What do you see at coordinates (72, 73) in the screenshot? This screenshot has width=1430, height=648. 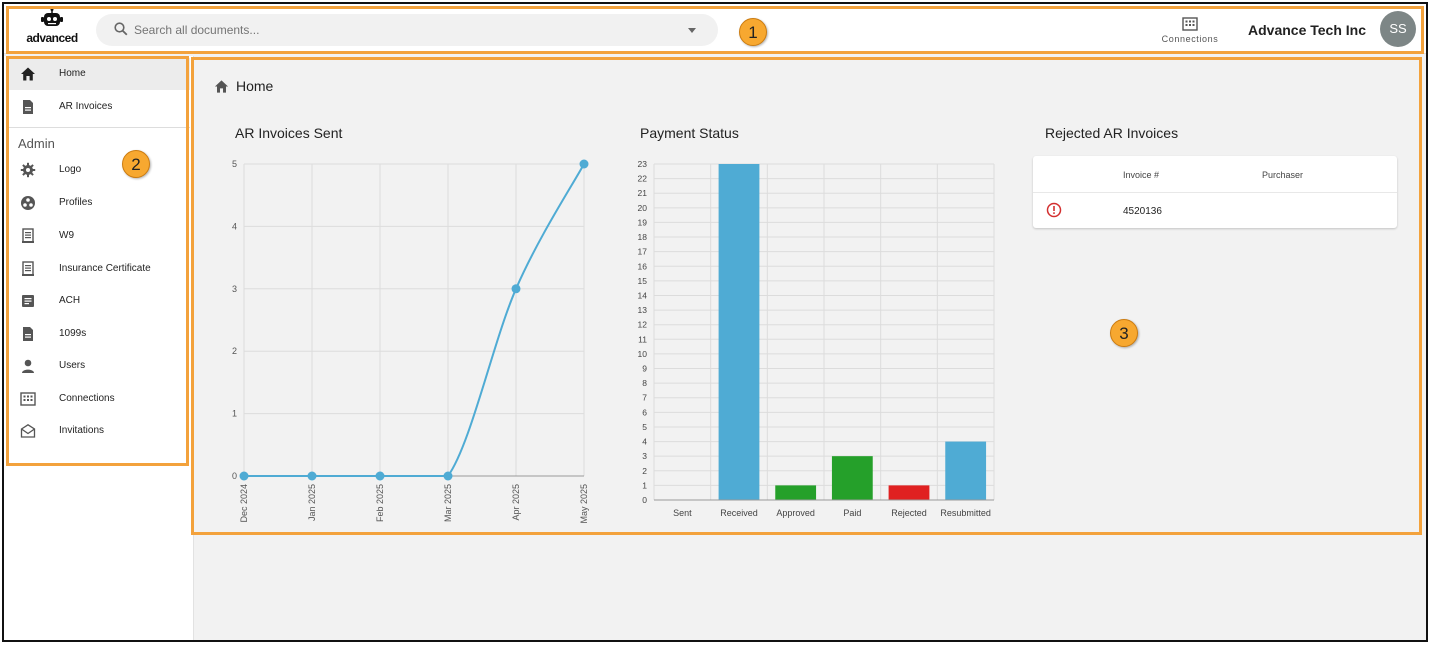 I see `sidebar-item-label: Home` at bounding box center [72, 73].